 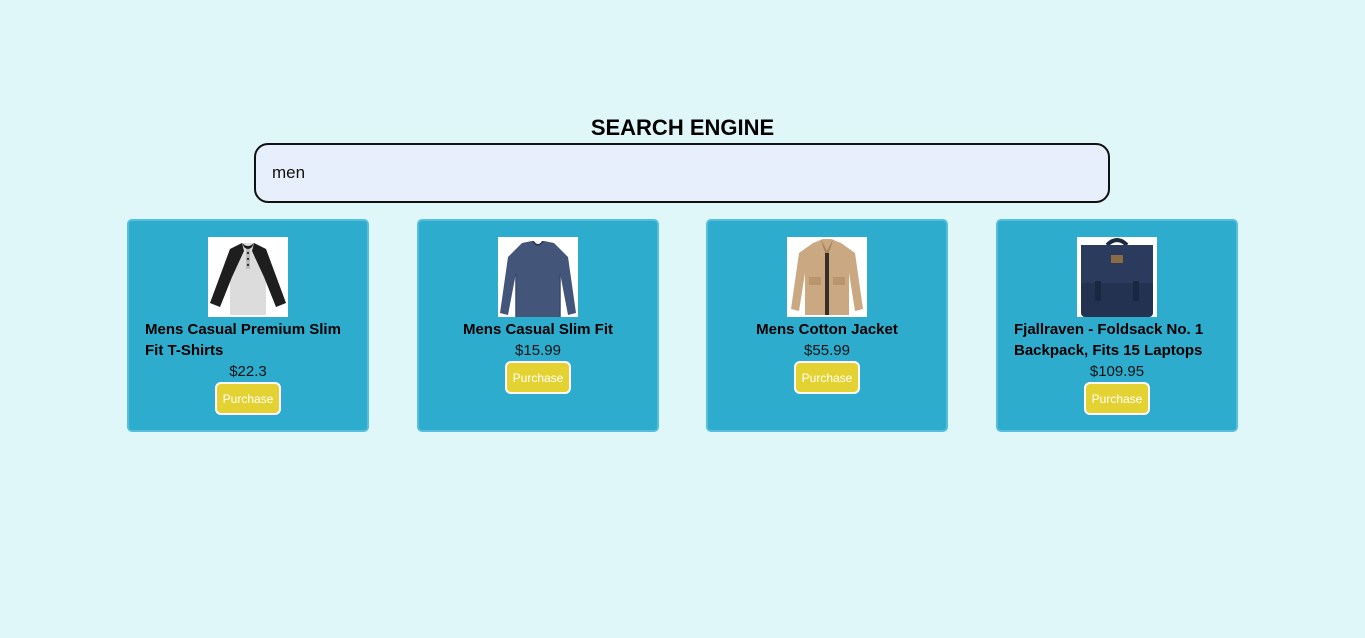 I want to click on cotton-jacket-image, so click(x=827, y=277).